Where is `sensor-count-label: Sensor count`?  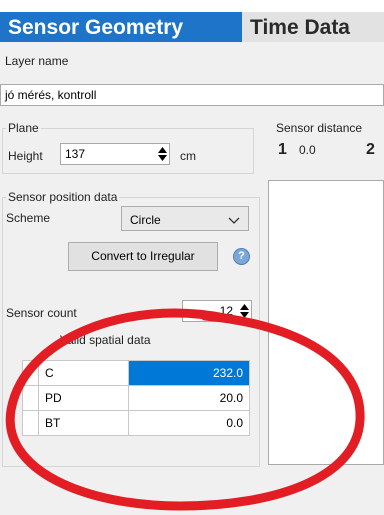 sensor-count-label: Sensor count is located at coordinates (41, 313).